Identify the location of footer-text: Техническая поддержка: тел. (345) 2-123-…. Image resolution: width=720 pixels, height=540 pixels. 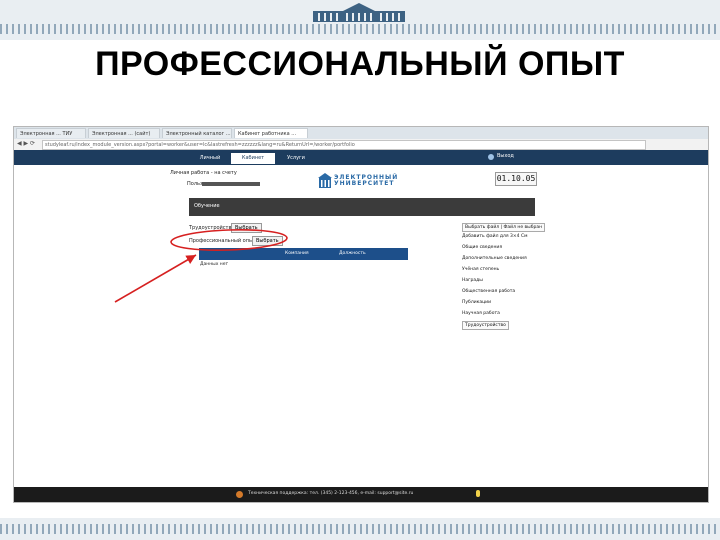
(331, 493).